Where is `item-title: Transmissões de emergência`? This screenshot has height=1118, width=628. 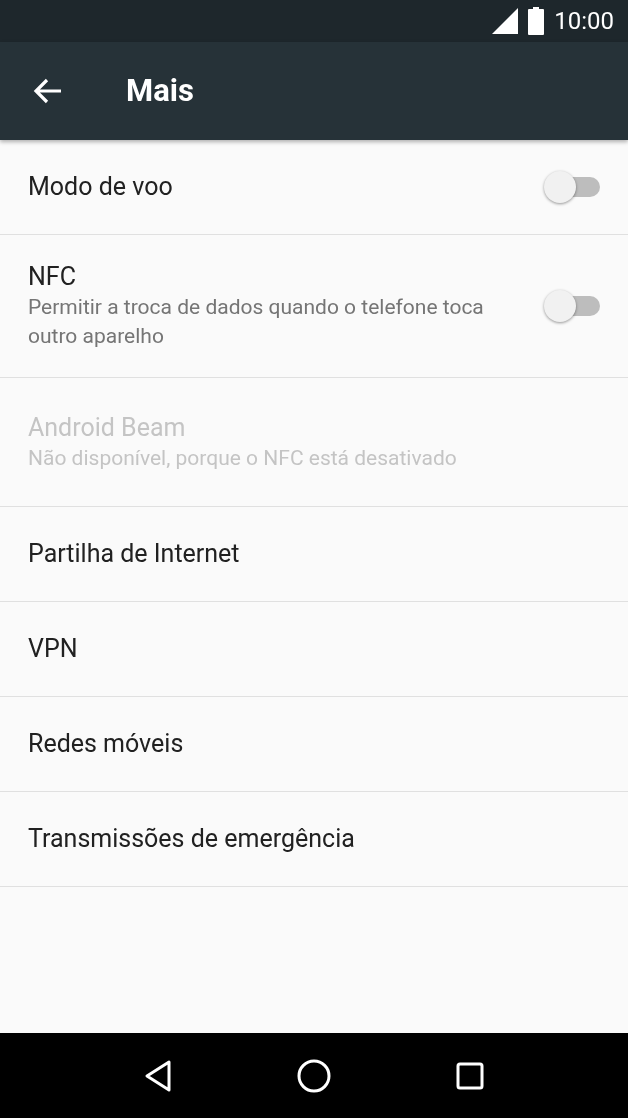
item-title: Transmissões de emergência is located at coordinates (192, 839).